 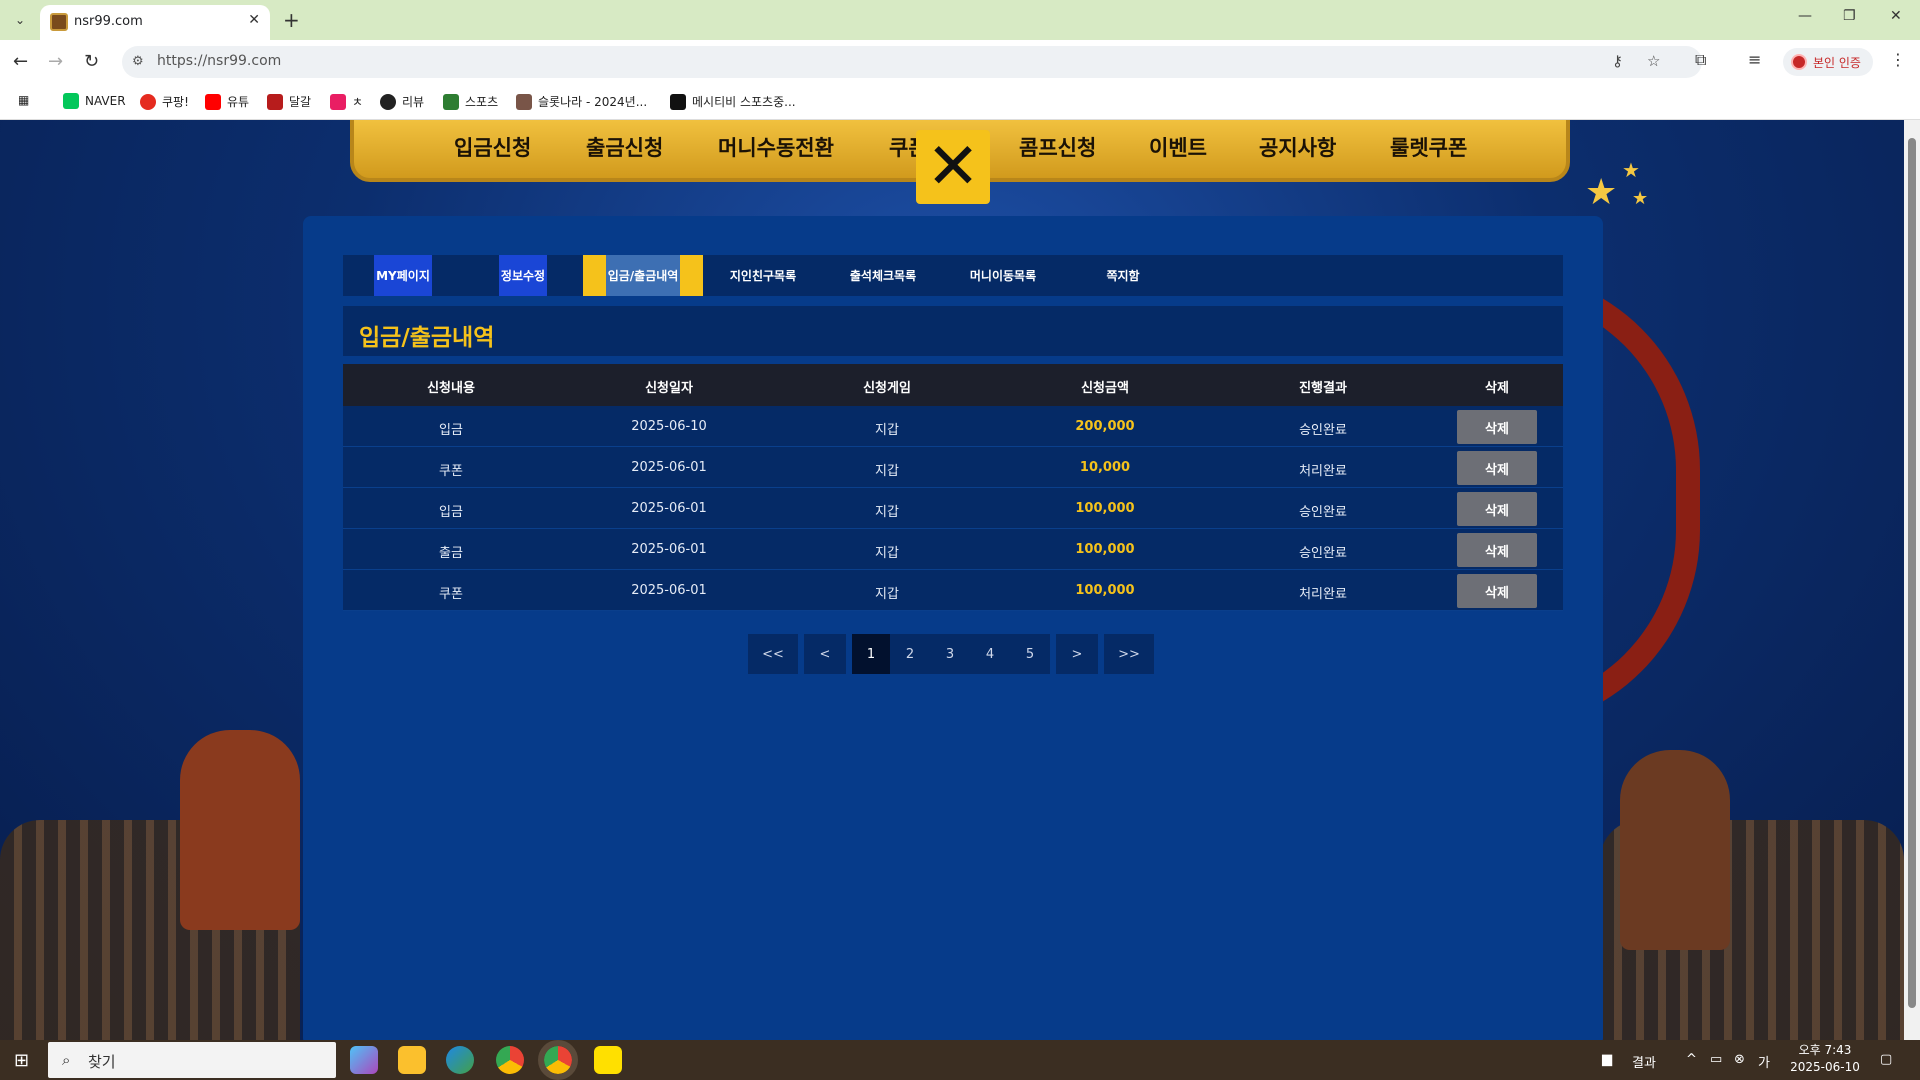 I want to click on tray-chevron-icon: ^, so click(x=1691, y=1059).